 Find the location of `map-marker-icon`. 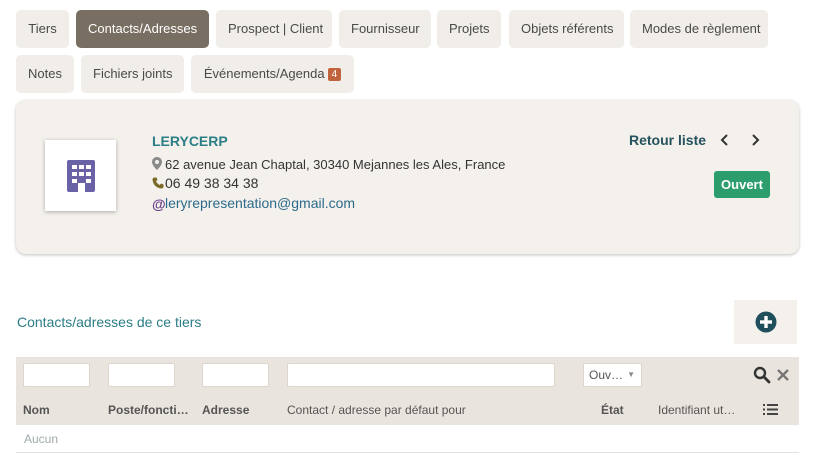

map-marker-icon is located at coordinates (158, 165).